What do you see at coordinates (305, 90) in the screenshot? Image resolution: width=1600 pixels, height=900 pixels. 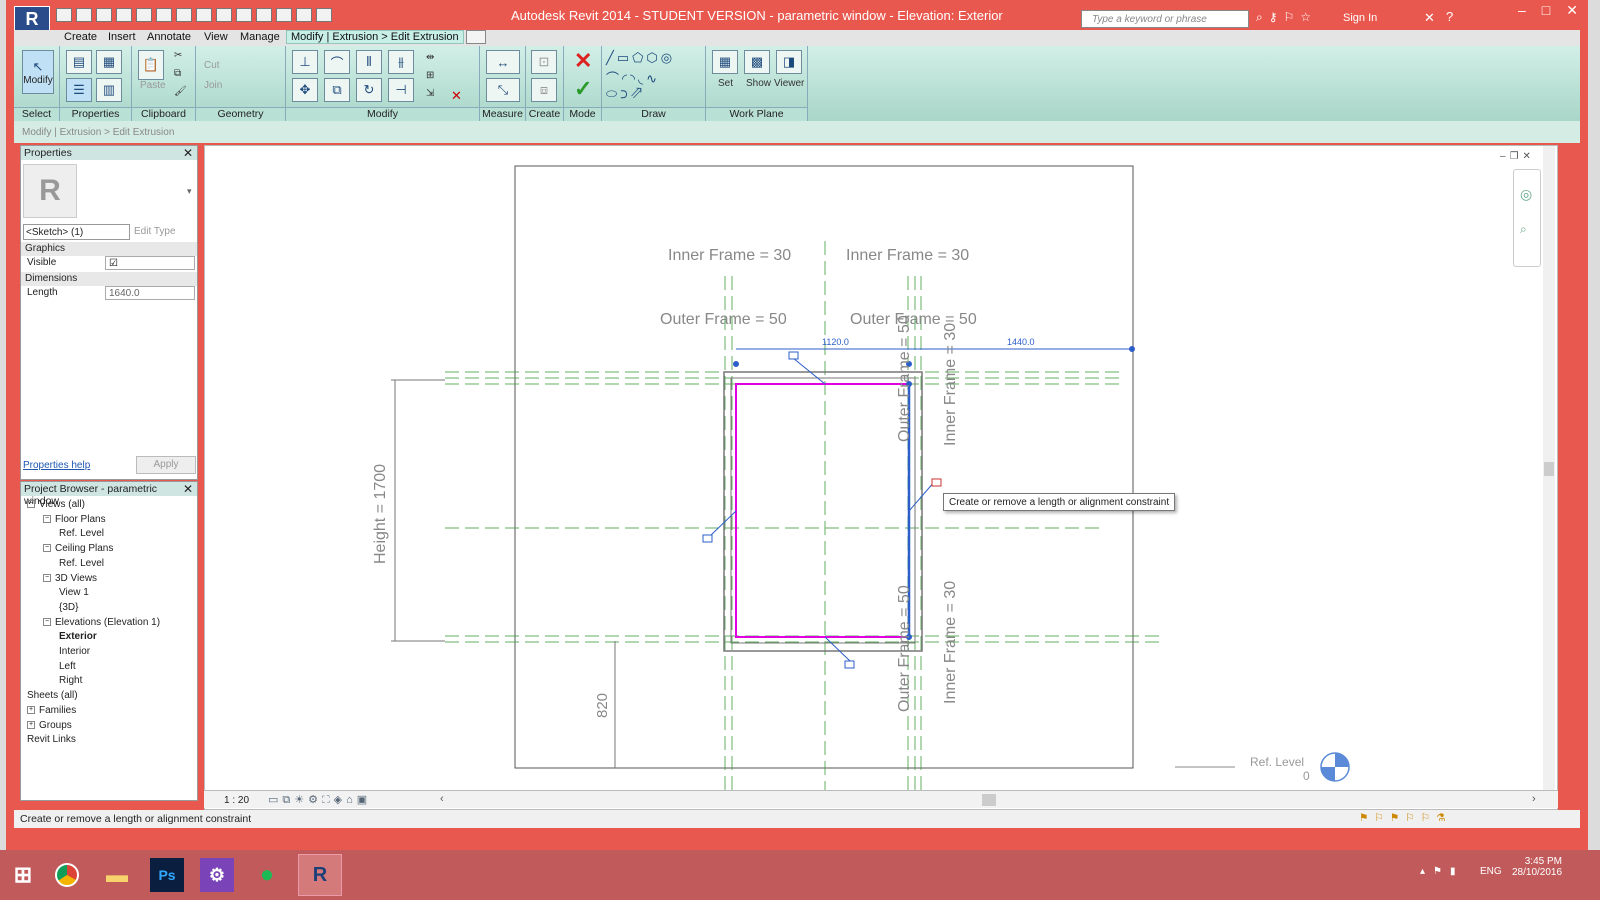 I see `move-icon: ✥` at bounding box center [305, 90].